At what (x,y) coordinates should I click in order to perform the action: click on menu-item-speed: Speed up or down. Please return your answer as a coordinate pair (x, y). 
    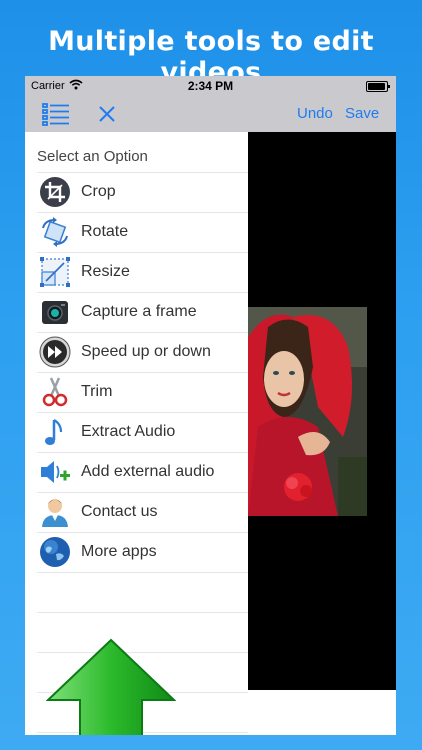
    Looking at the image, I should click on (142, 352).